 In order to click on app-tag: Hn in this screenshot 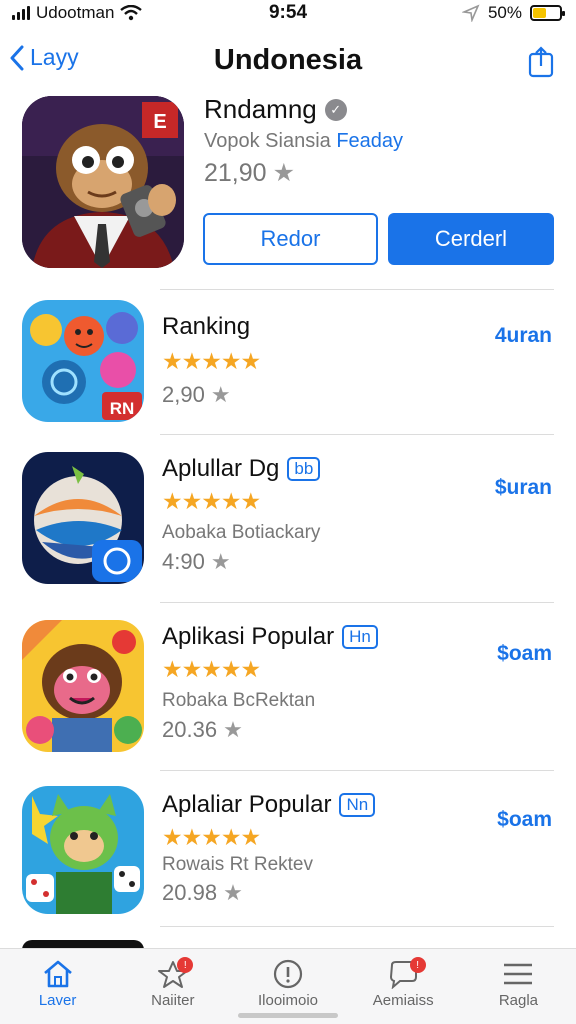, I will do `click(360, 637)`.